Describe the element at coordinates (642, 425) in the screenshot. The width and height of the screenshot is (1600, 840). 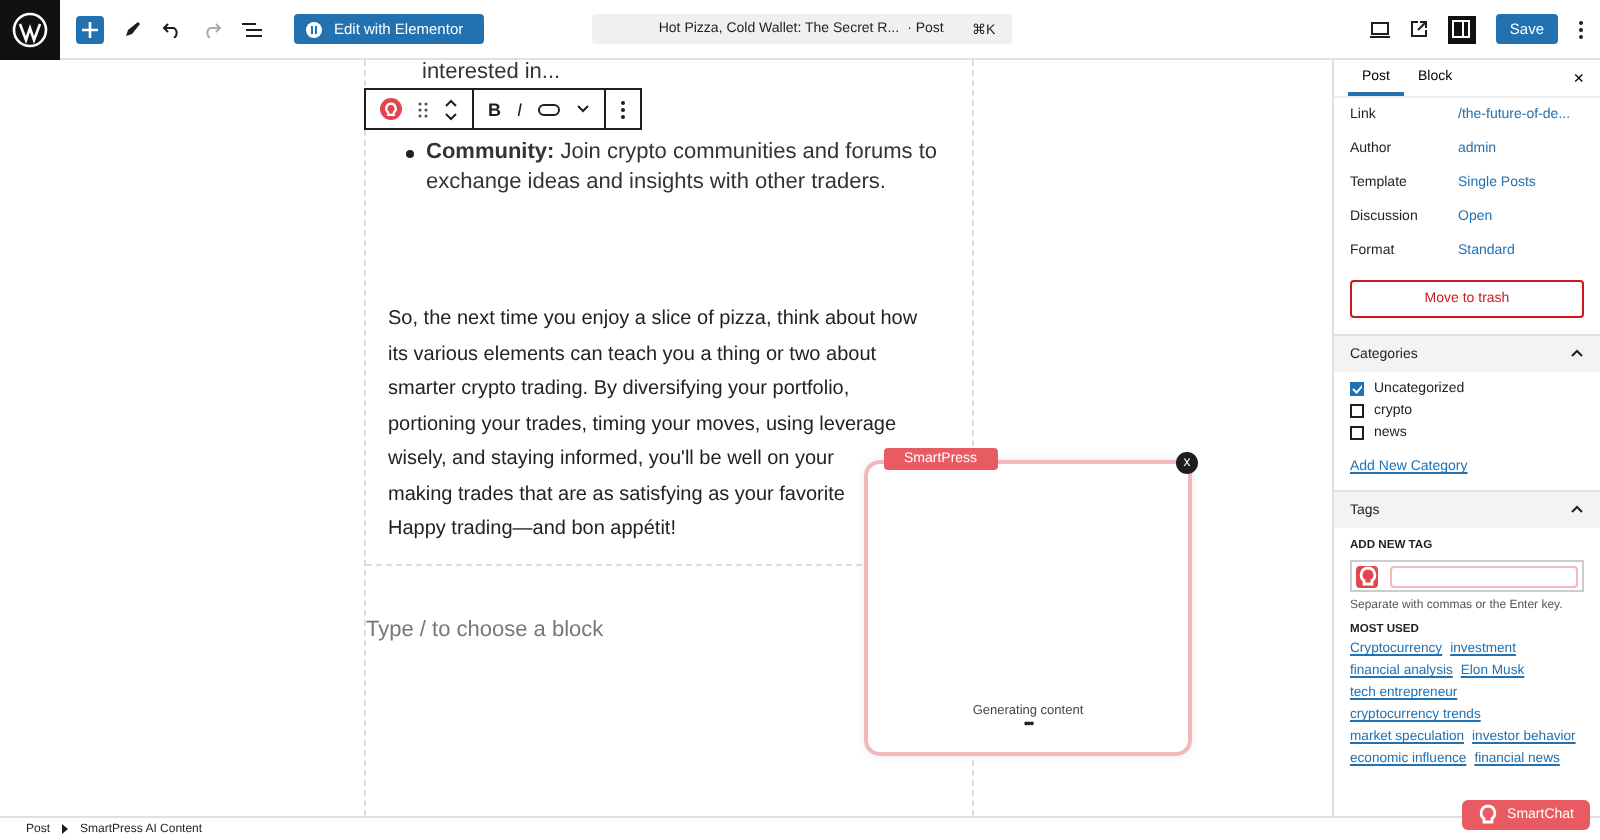
I see `paragraph-line: portioning your trades, timing your moves, using leverage` at that location.